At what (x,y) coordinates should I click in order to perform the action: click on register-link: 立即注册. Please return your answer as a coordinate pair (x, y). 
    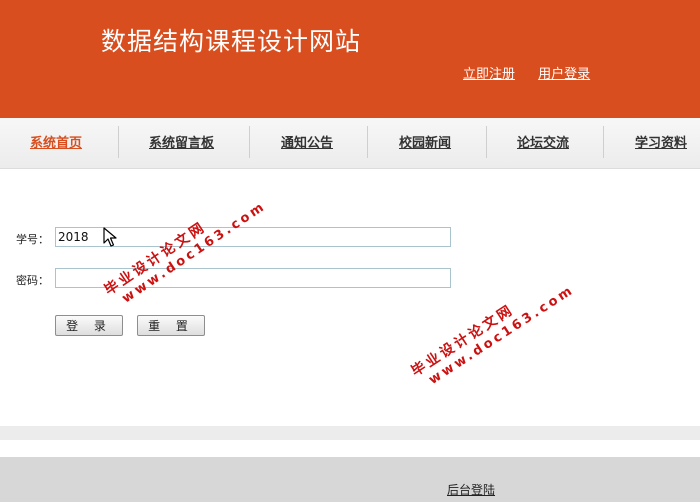
    Looking at the image, I should click on (489, 74).